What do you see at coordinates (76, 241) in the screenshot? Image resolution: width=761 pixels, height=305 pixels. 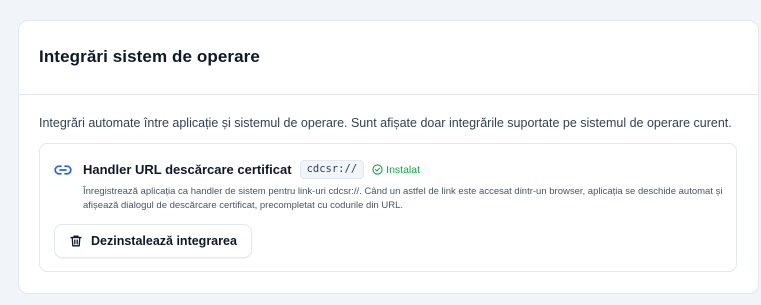 I see `trash-icon` at bounding box center [76, 241].